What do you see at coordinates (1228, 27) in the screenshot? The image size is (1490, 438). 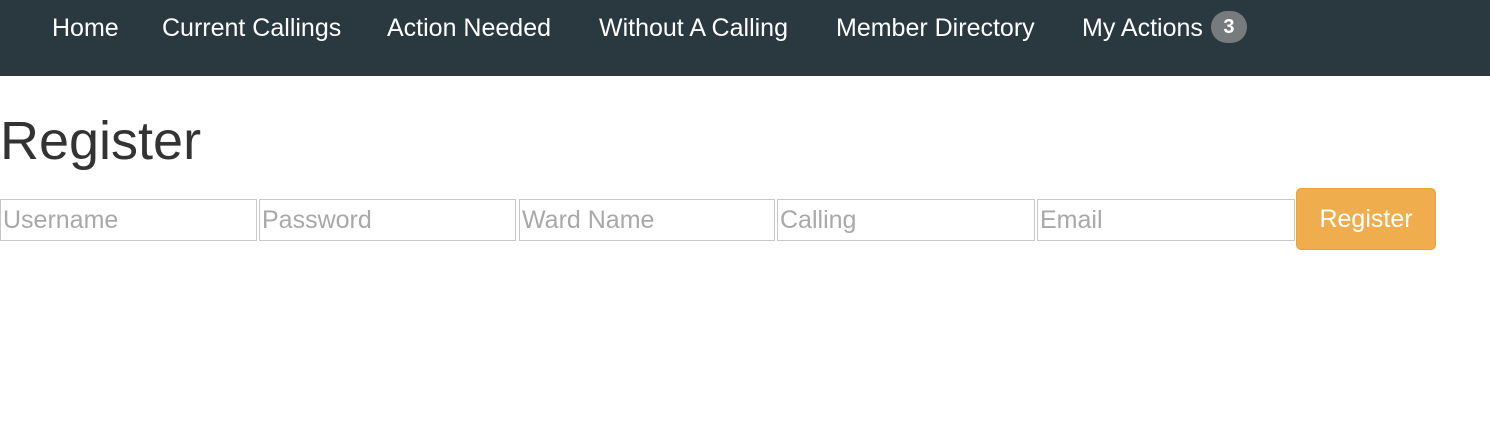 I see `my-actions-count-badge: 3` at bounding box center [1228, 27].